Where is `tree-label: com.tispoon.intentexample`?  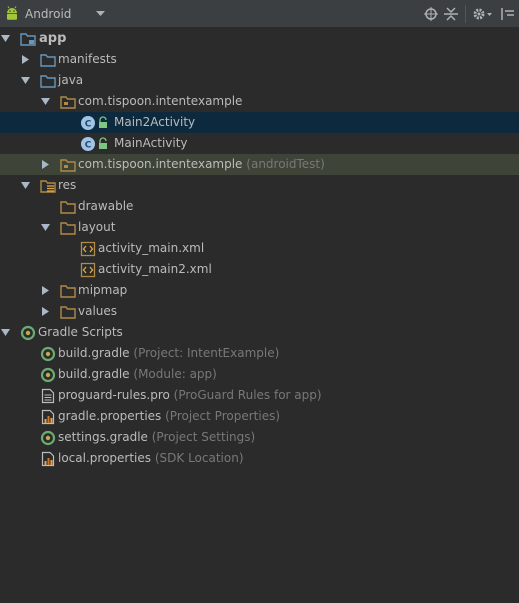
tree-label: com.tispoon.intentexample is located at coordinates (160, 101).